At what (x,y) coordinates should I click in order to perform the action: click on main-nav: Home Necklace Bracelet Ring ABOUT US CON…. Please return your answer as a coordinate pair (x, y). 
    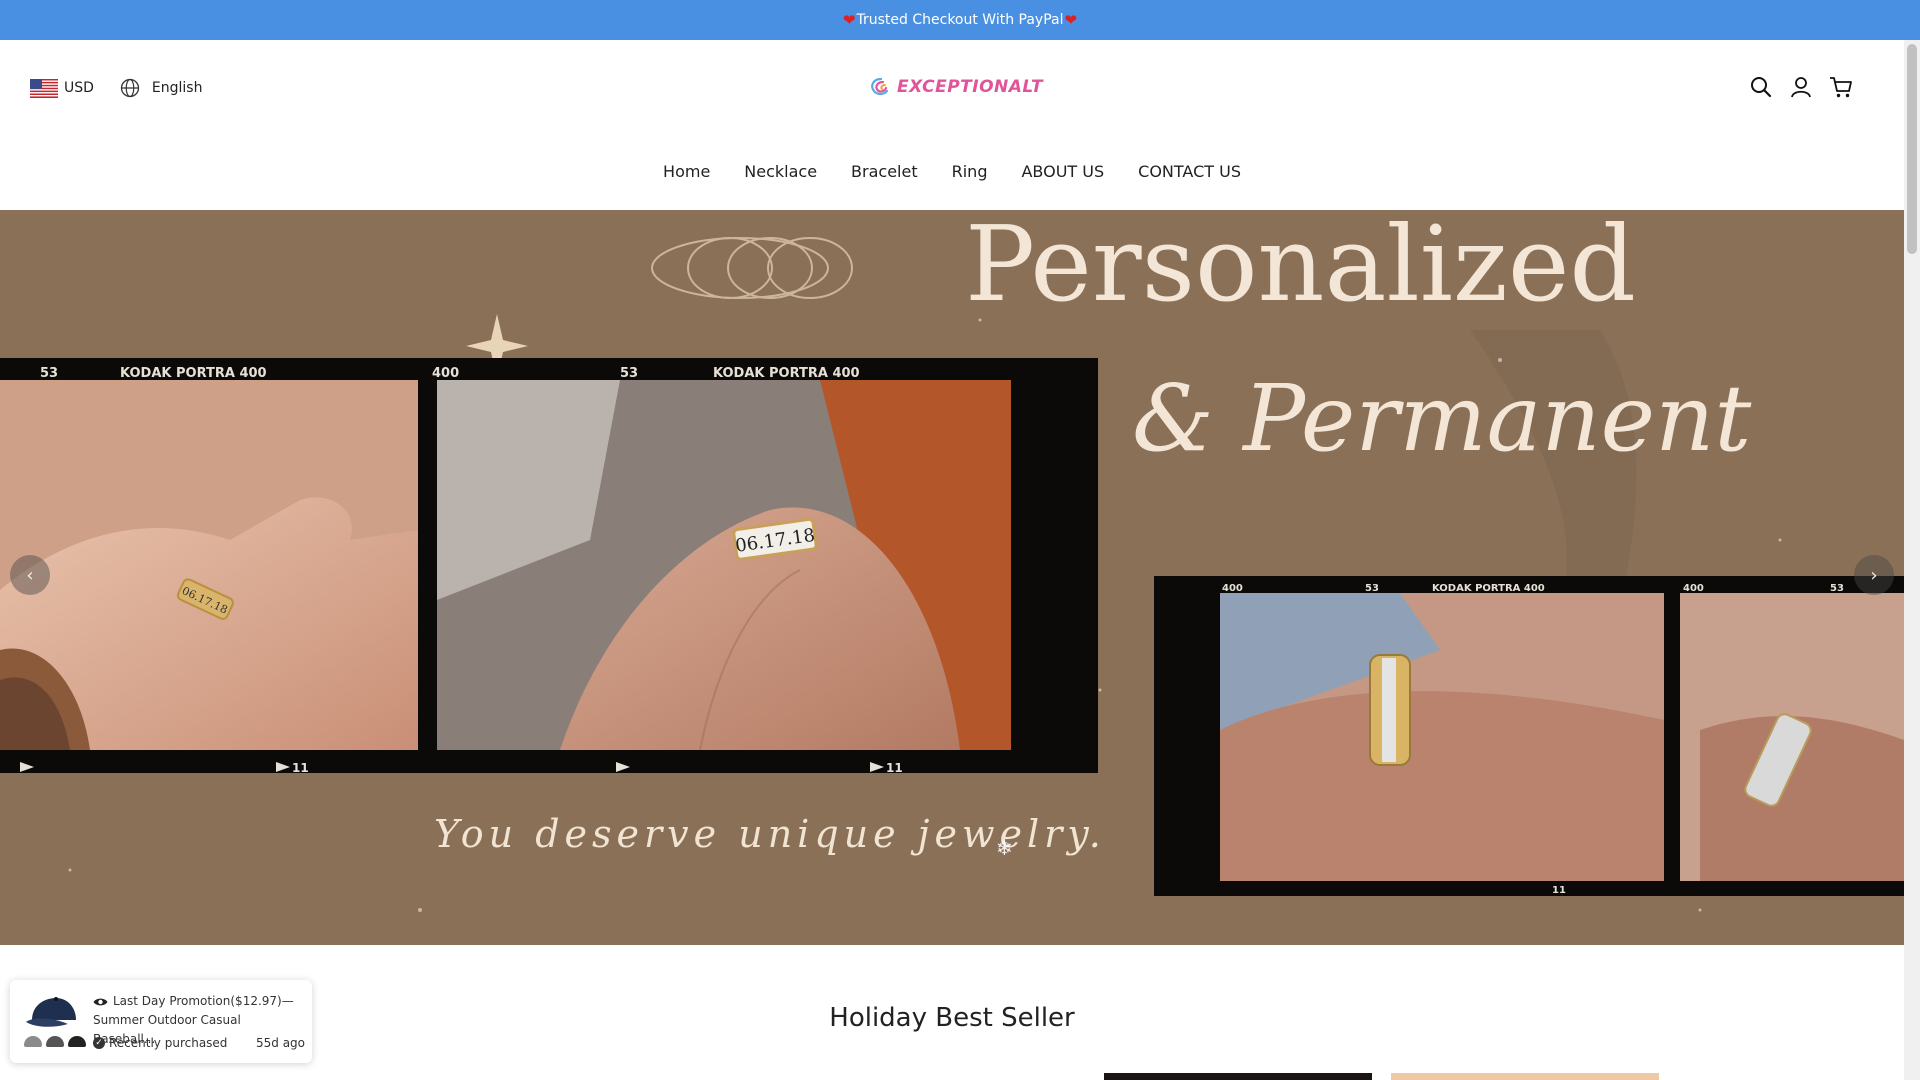
    Looking at the image, I should click on (952, 171).